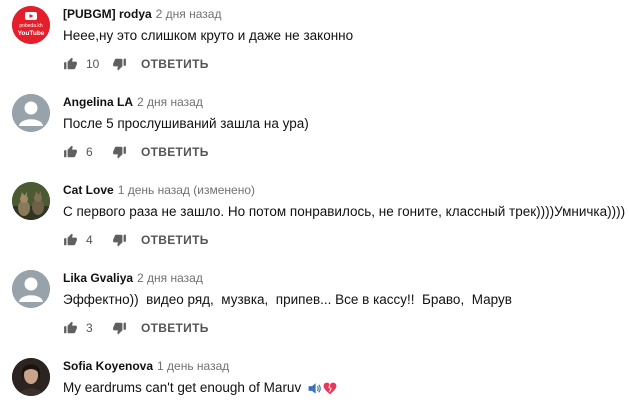  Describe the element at coordinates (136, 64) in the screenshot. I see `comment-actions: 10 ОТВЕТИТЬ` at that location.